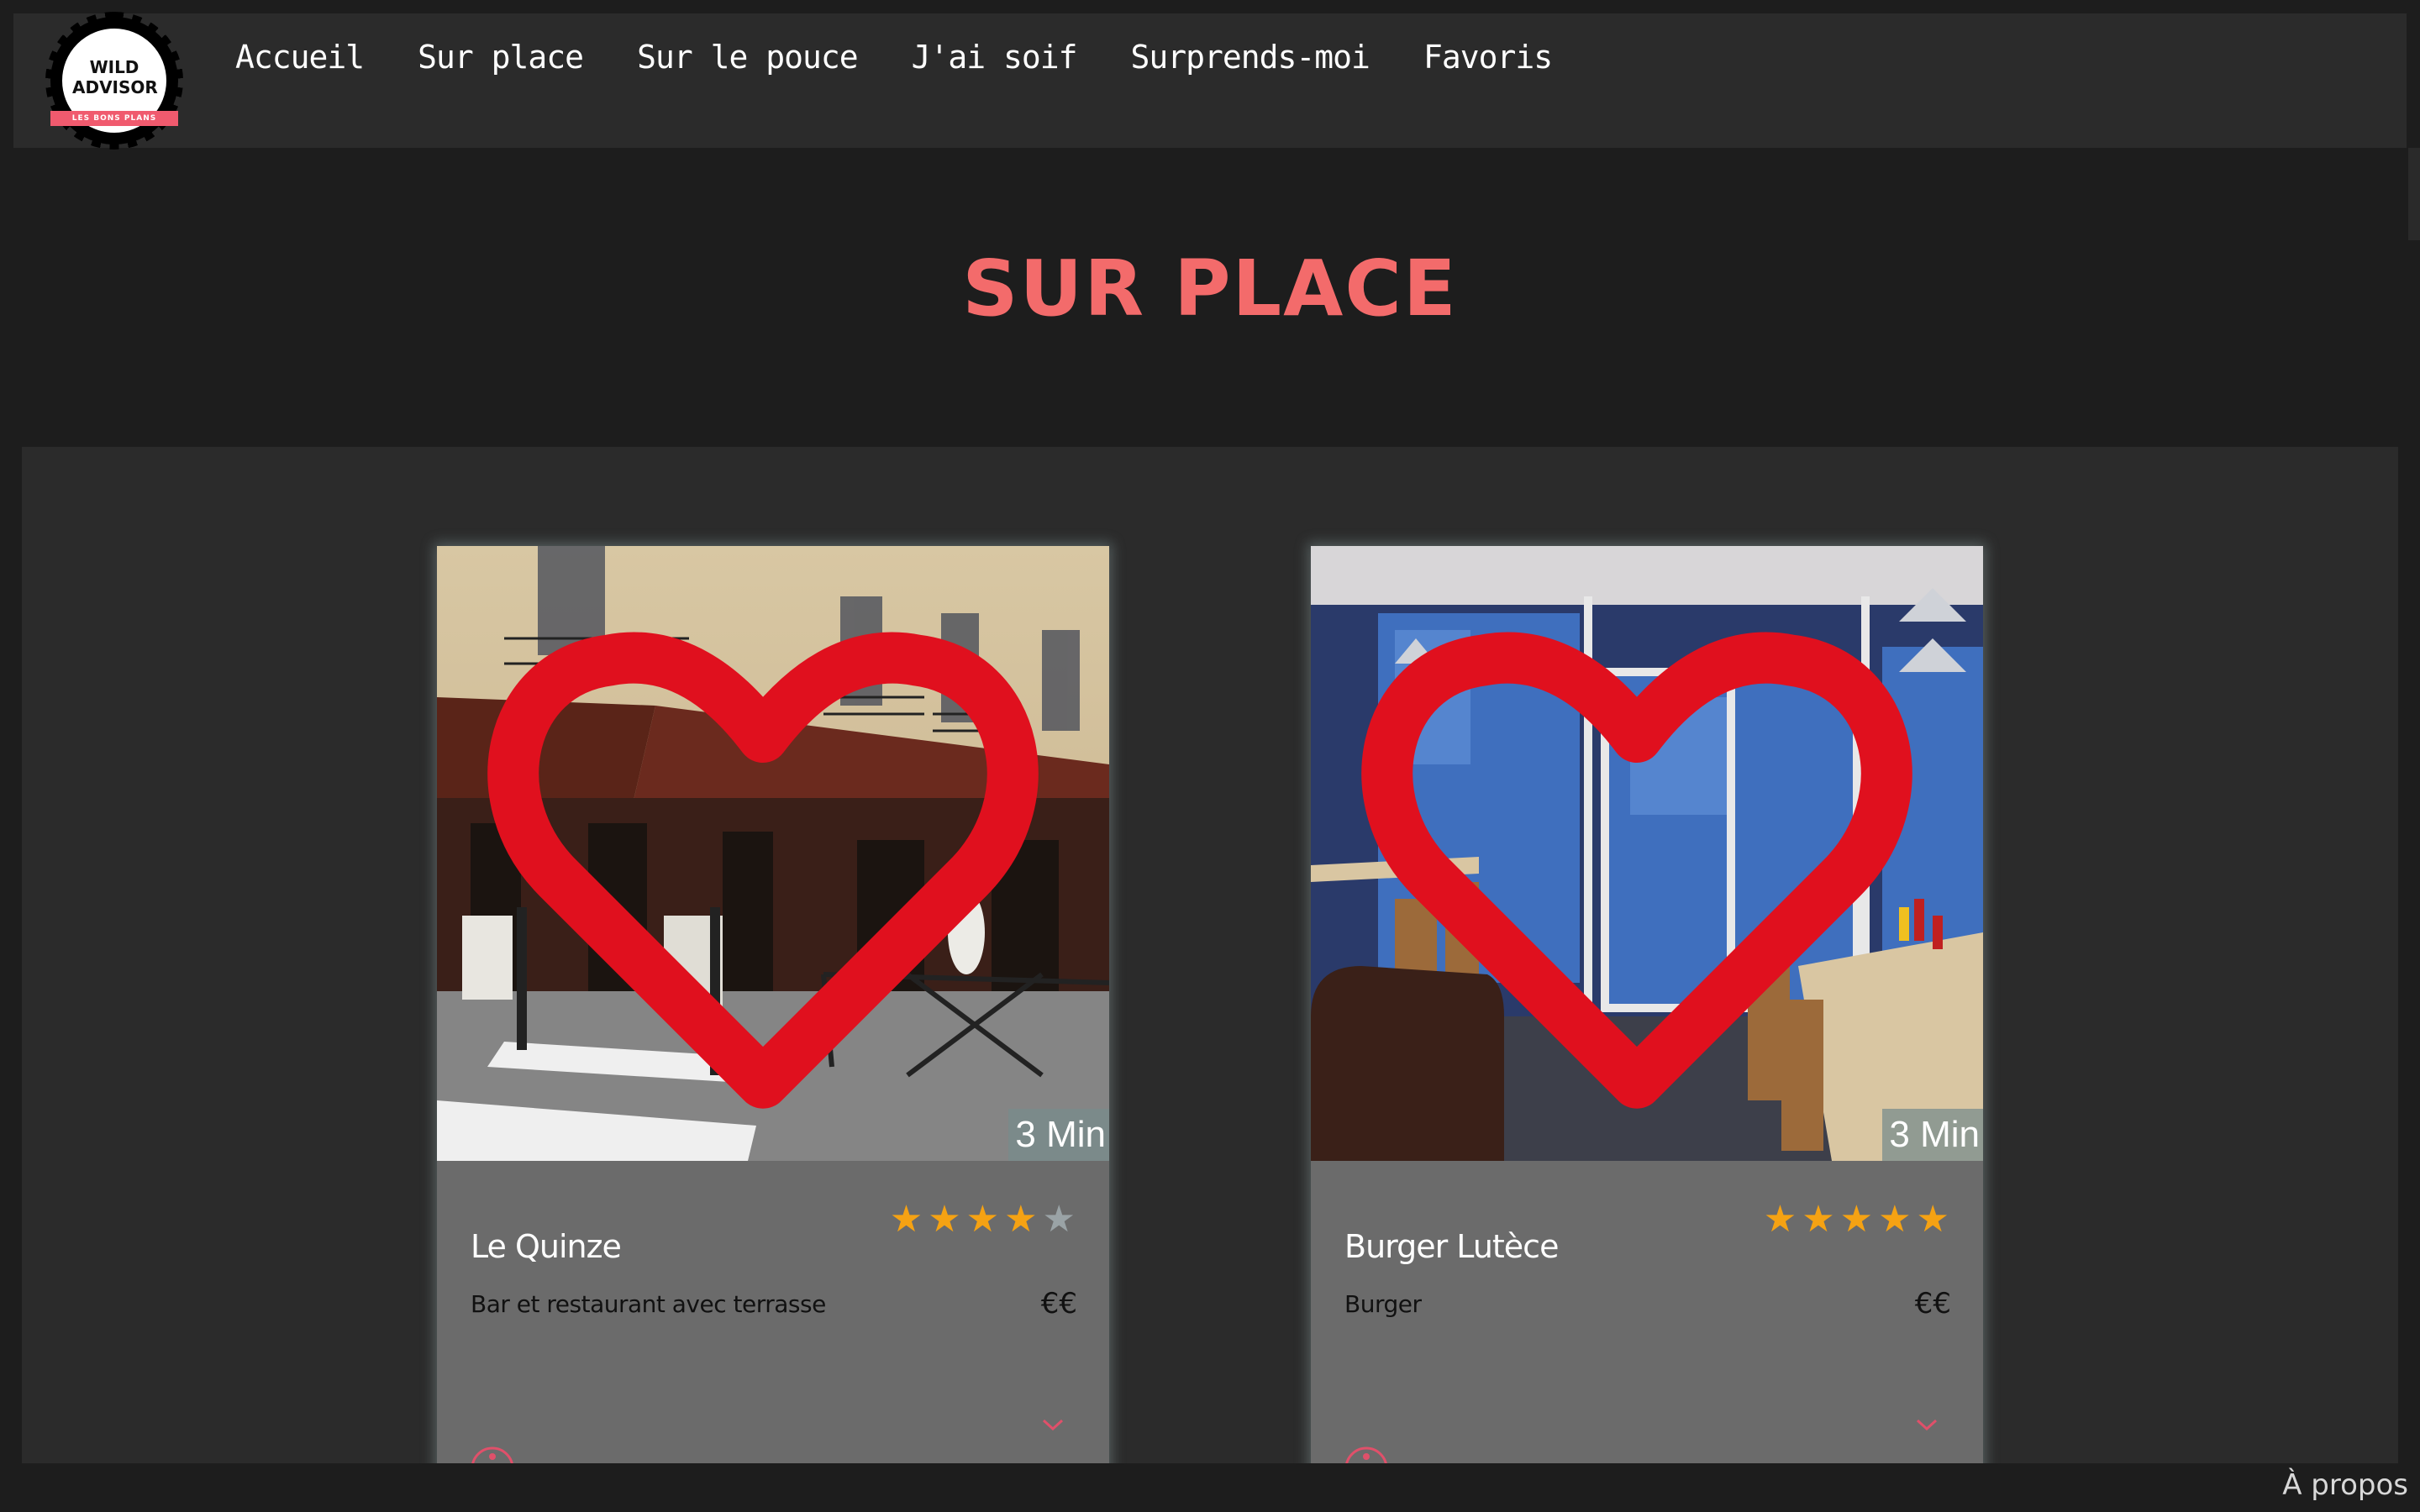  I want to click on nav-link-sur-place: Sur place, so click(501, 57).